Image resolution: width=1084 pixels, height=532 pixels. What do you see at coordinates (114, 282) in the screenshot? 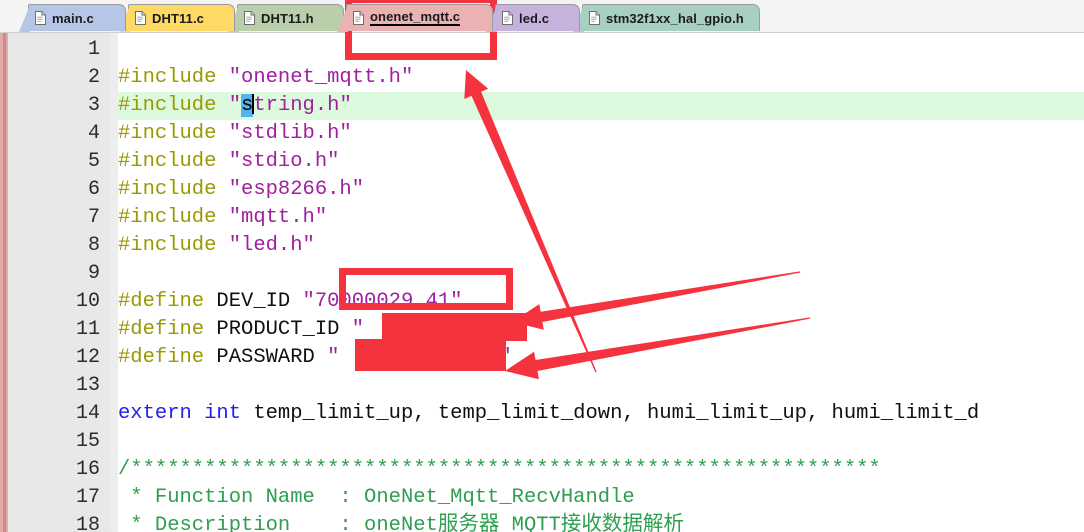
I see `gutter-edge-strip` at bounding box center [114, 282].